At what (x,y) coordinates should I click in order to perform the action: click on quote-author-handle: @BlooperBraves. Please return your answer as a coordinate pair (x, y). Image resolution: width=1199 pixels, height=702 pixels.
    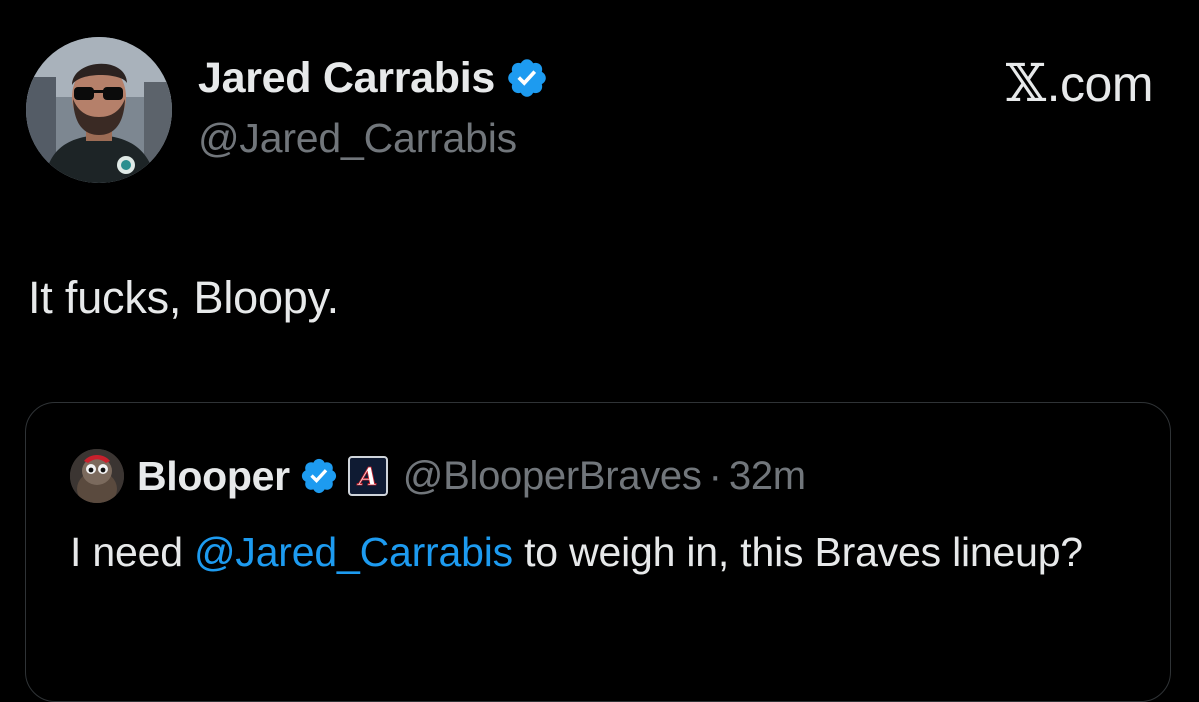
    Looking at the image, I should click on (552, 476).